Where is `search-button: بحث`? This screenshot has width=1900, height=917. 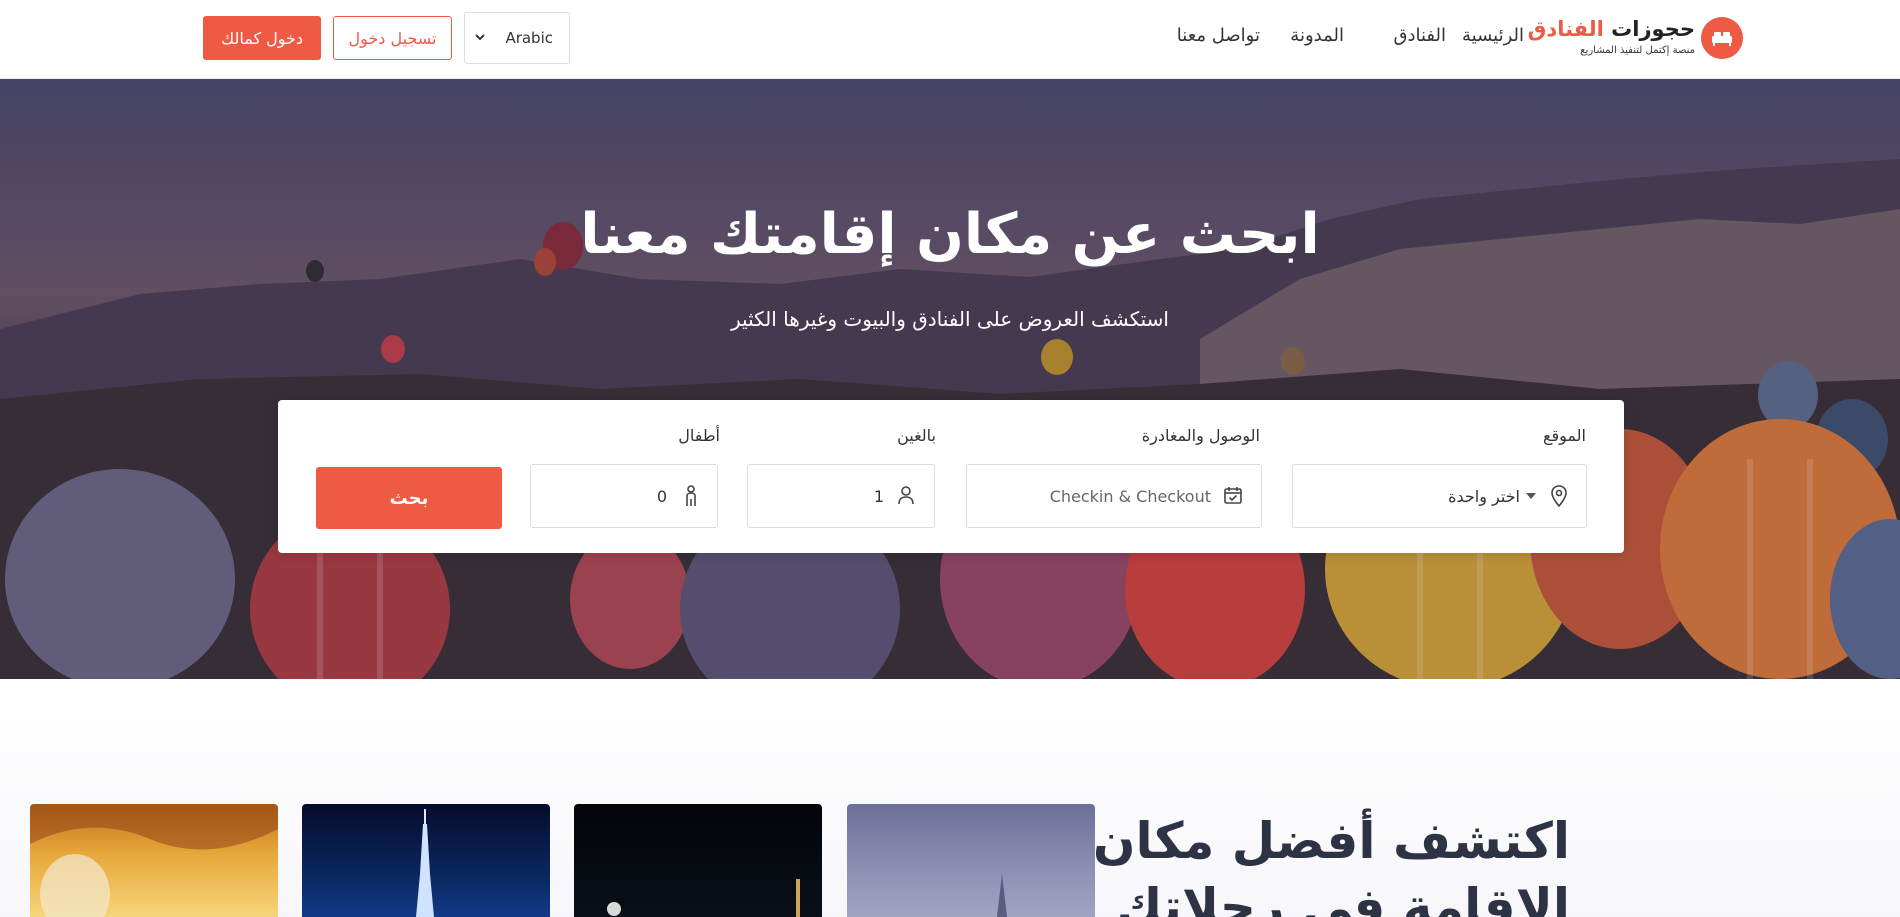
search-button: بحث is located at coordinates (409, 498).